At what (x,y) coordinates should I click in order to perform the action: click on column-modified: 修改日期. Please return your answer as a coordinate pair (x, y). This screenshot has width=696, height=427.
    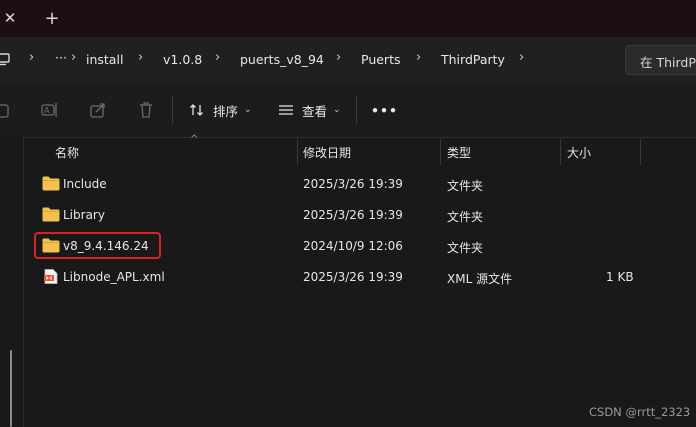
    Looking at the image, I should click on (327, 152).